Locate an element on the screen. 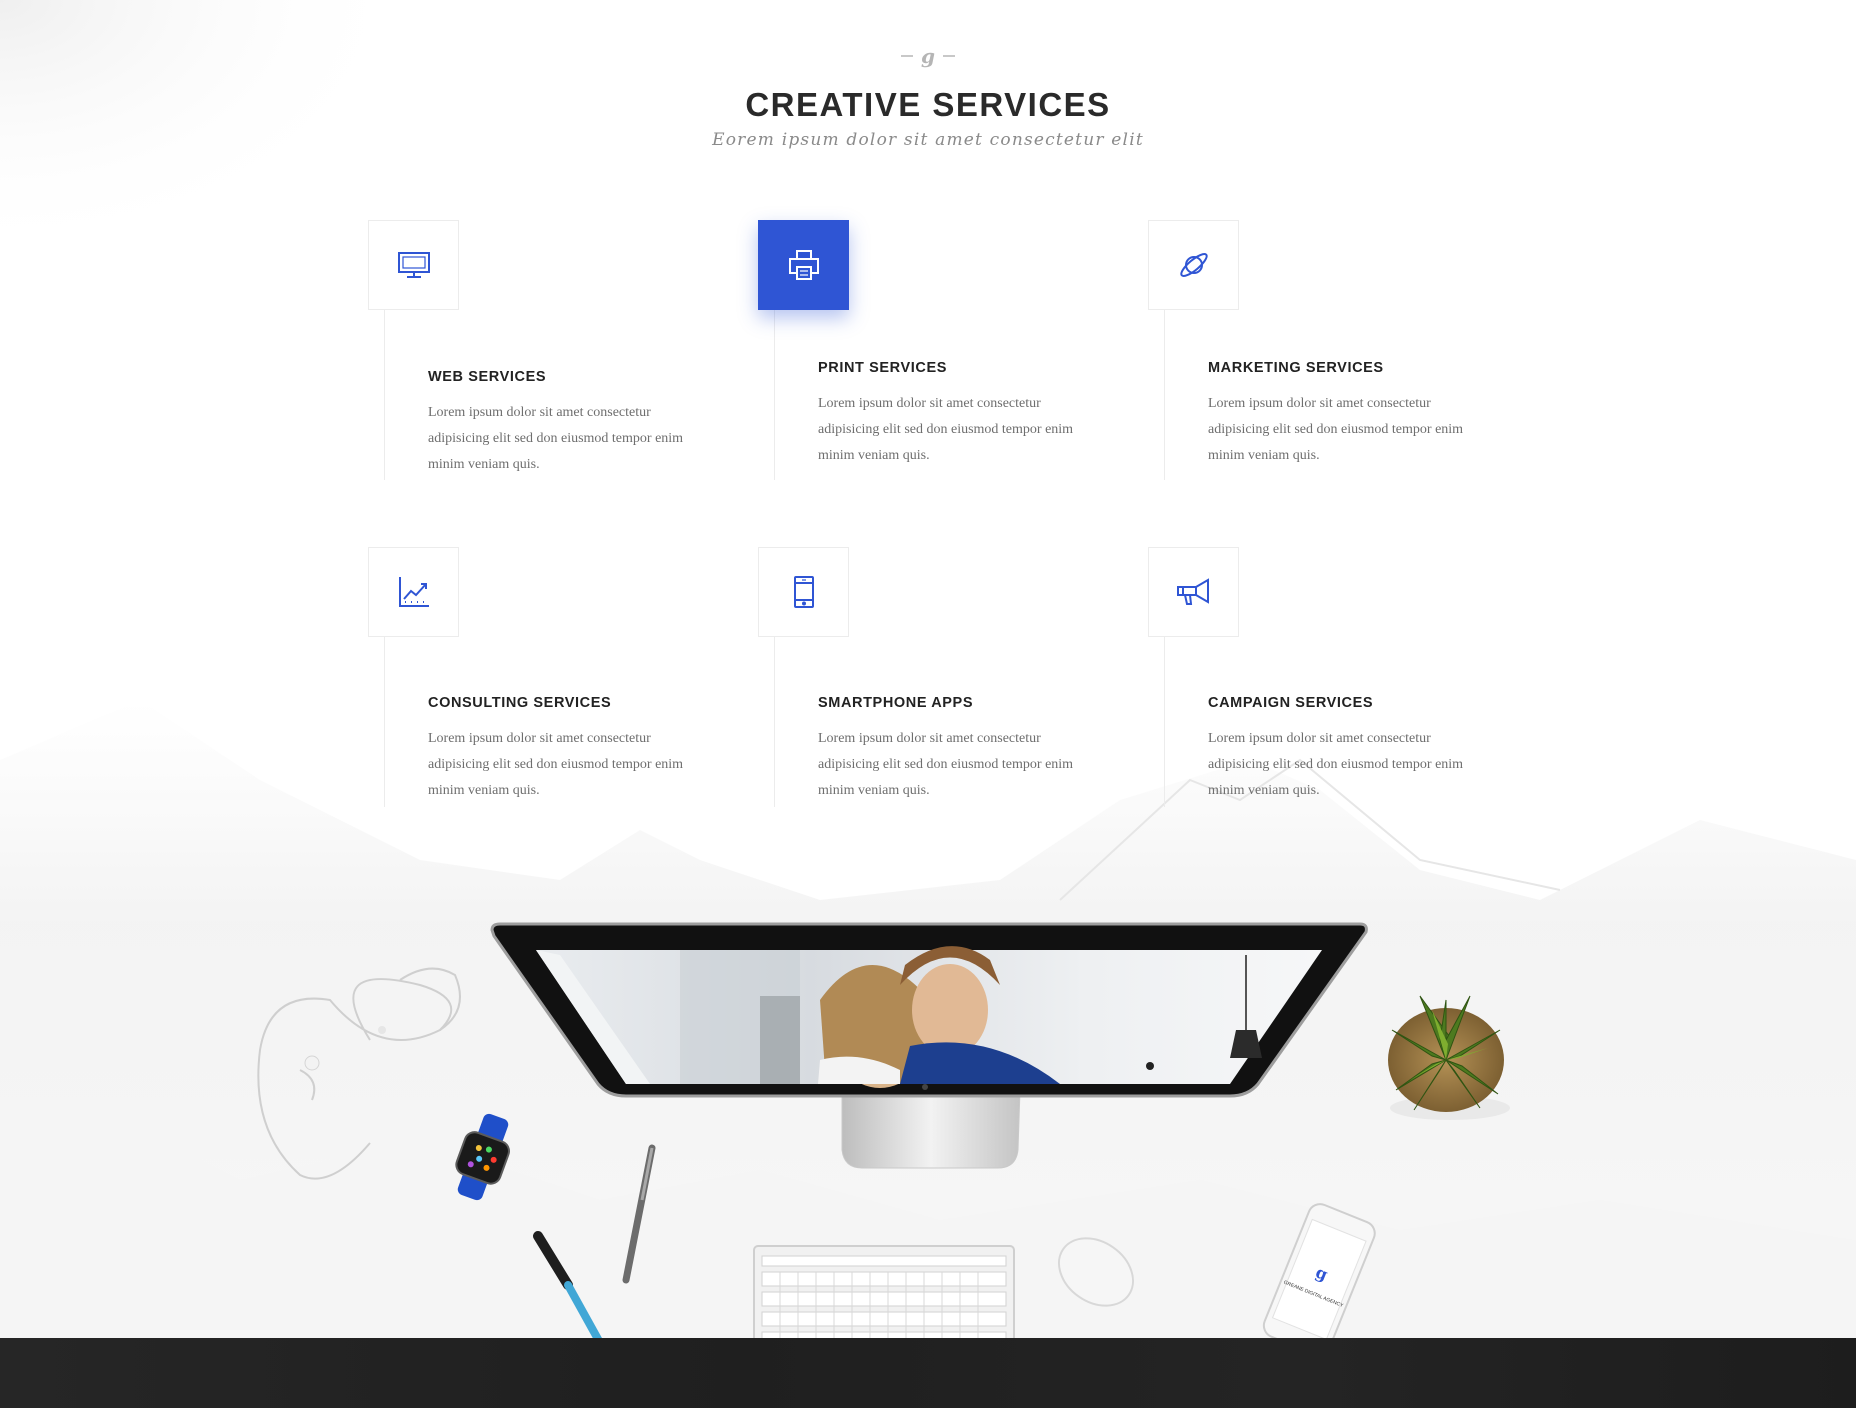 This screenshot has height=1408, width=1856. monitor-icon is located at coordinates (413, 265).